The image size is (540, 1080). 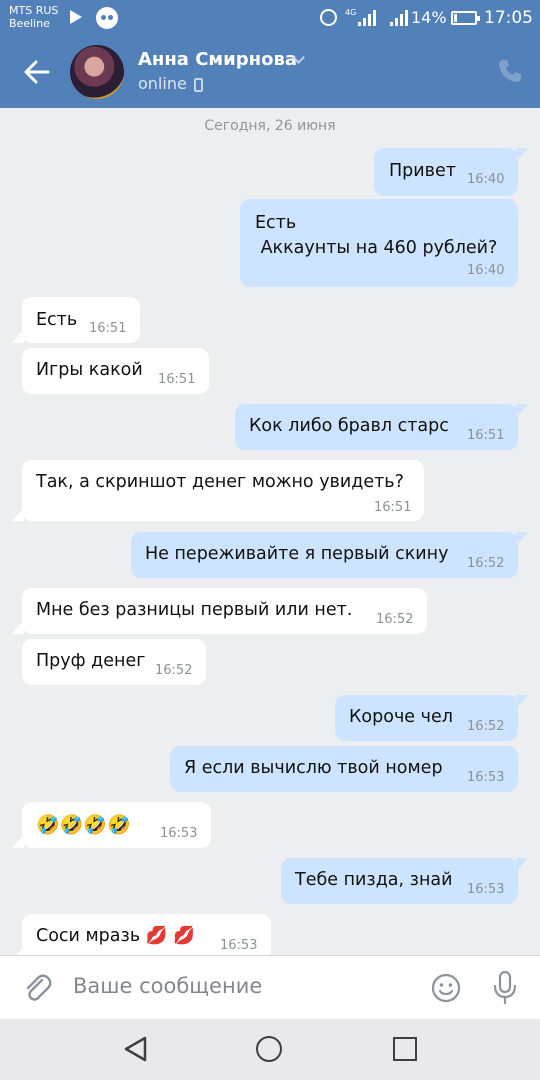 I want to click on message-text: Есть Аккаунты на 460 рублей?, so click(x=376, y=235).